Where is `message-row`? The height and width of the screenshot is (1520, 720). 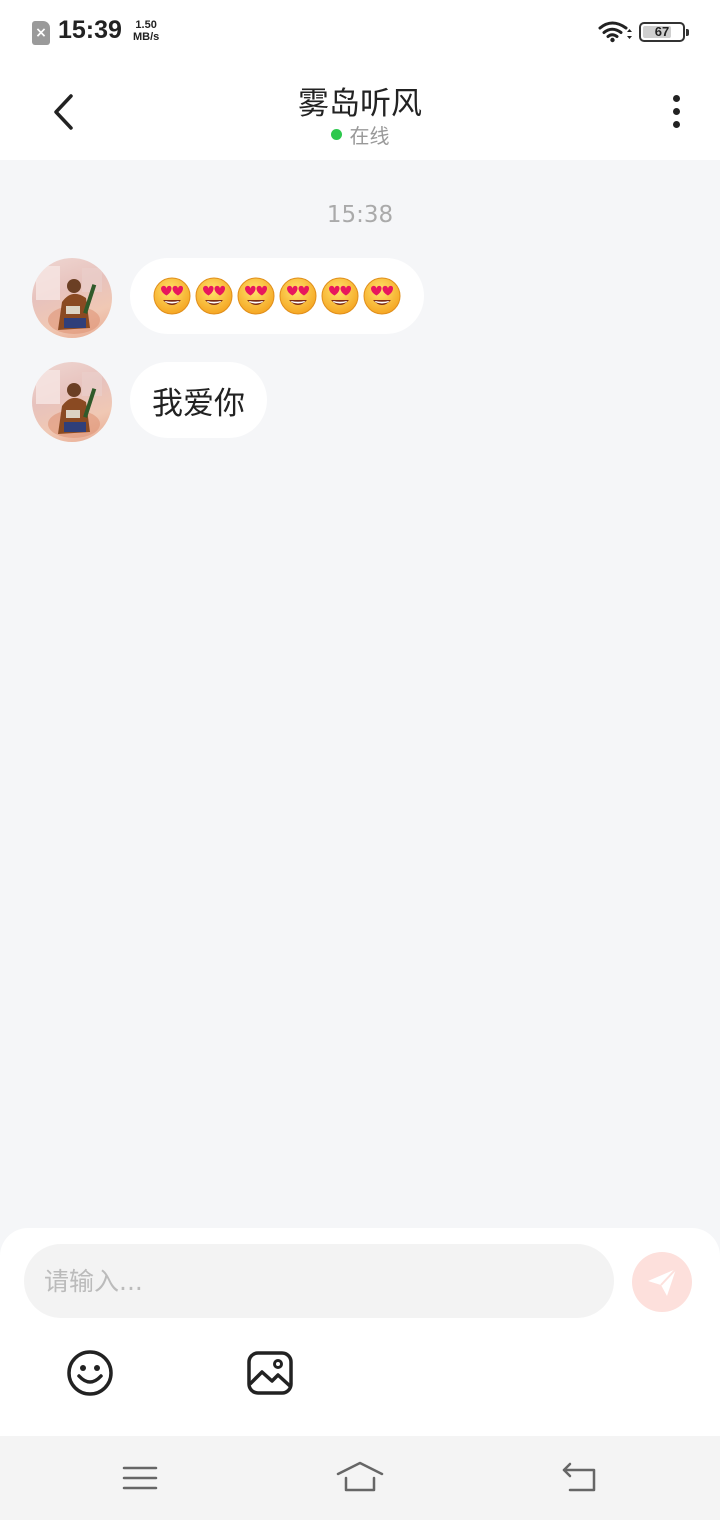
message-row is located at coordinates (228, 298).